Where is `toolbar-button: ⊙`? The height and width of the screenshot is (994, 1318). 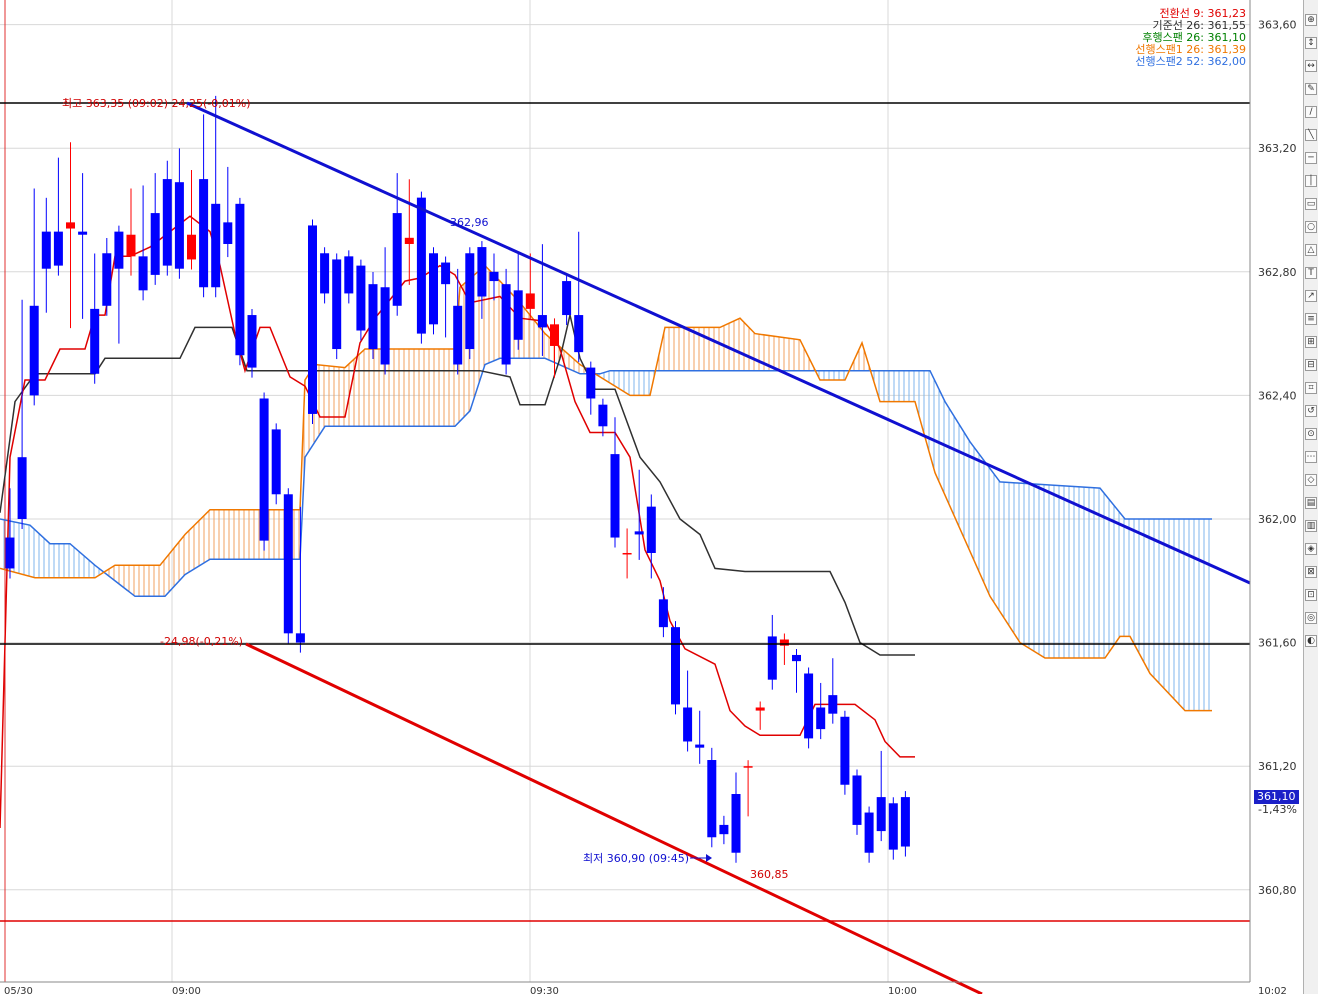
toolbar-button: ⊙ is located at coordinates (1311, 434).